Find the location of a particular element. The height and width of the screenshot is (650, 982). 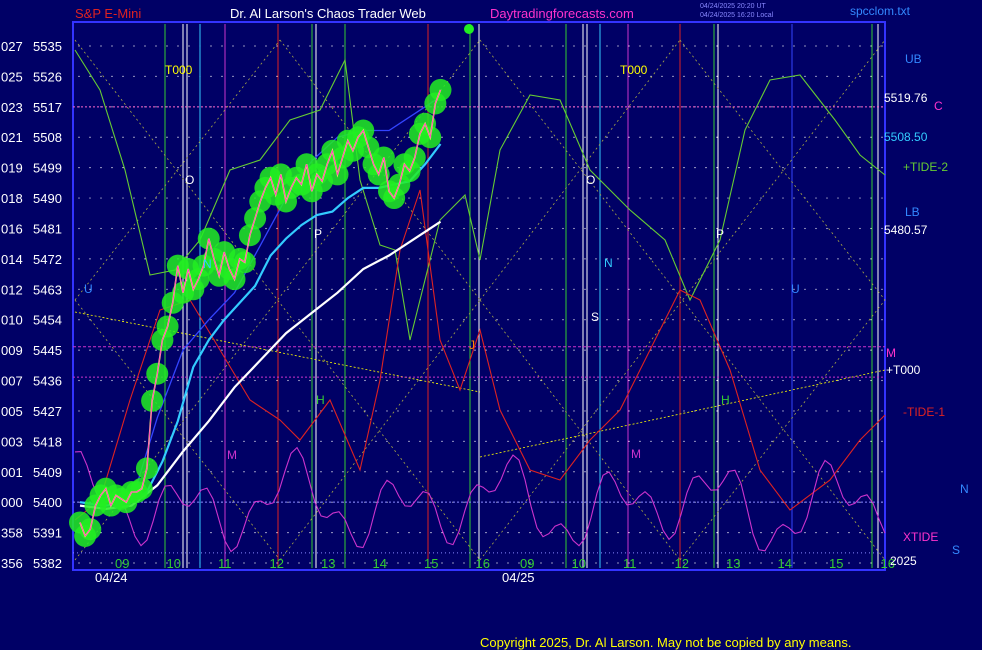

plot-marker-letter: S is located at coordinates (595, 317).